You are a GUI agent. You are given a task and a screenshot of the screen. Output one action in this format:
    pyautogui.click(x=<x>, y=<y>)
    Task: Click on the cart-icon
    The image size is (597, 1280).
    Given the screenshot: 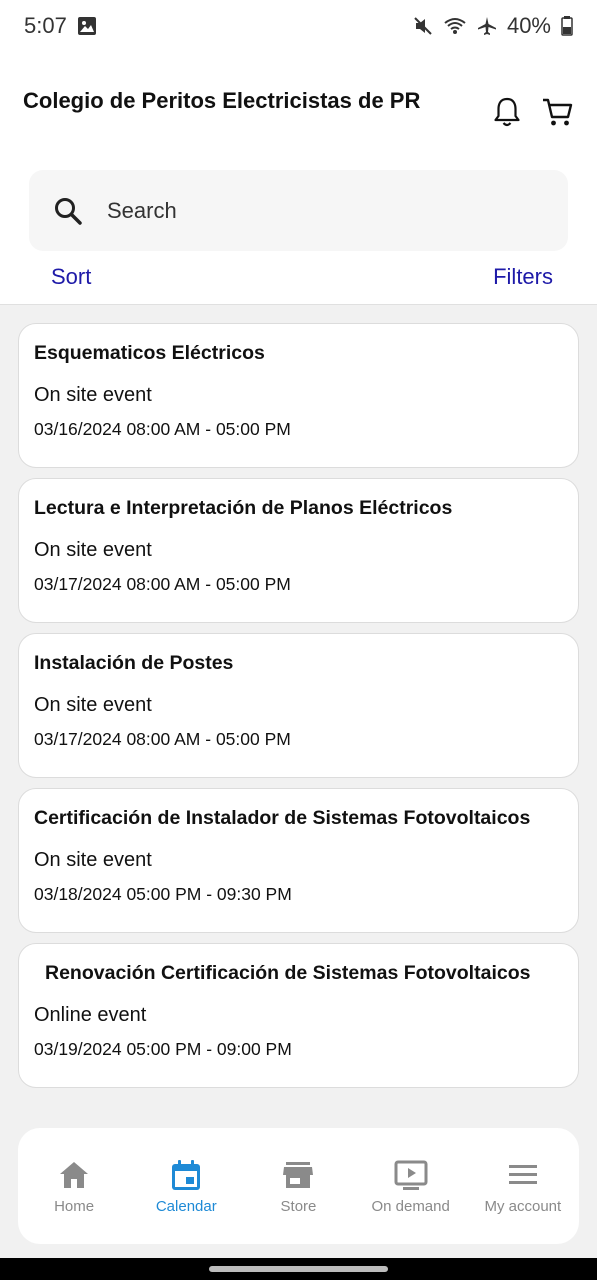 What is the action you would take?
    pyautogui.click(x=558, y=112)
    